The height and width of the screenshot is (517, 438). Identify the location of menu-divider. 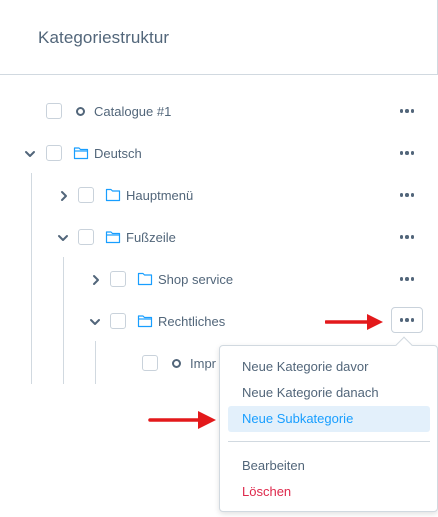
(329, 441).